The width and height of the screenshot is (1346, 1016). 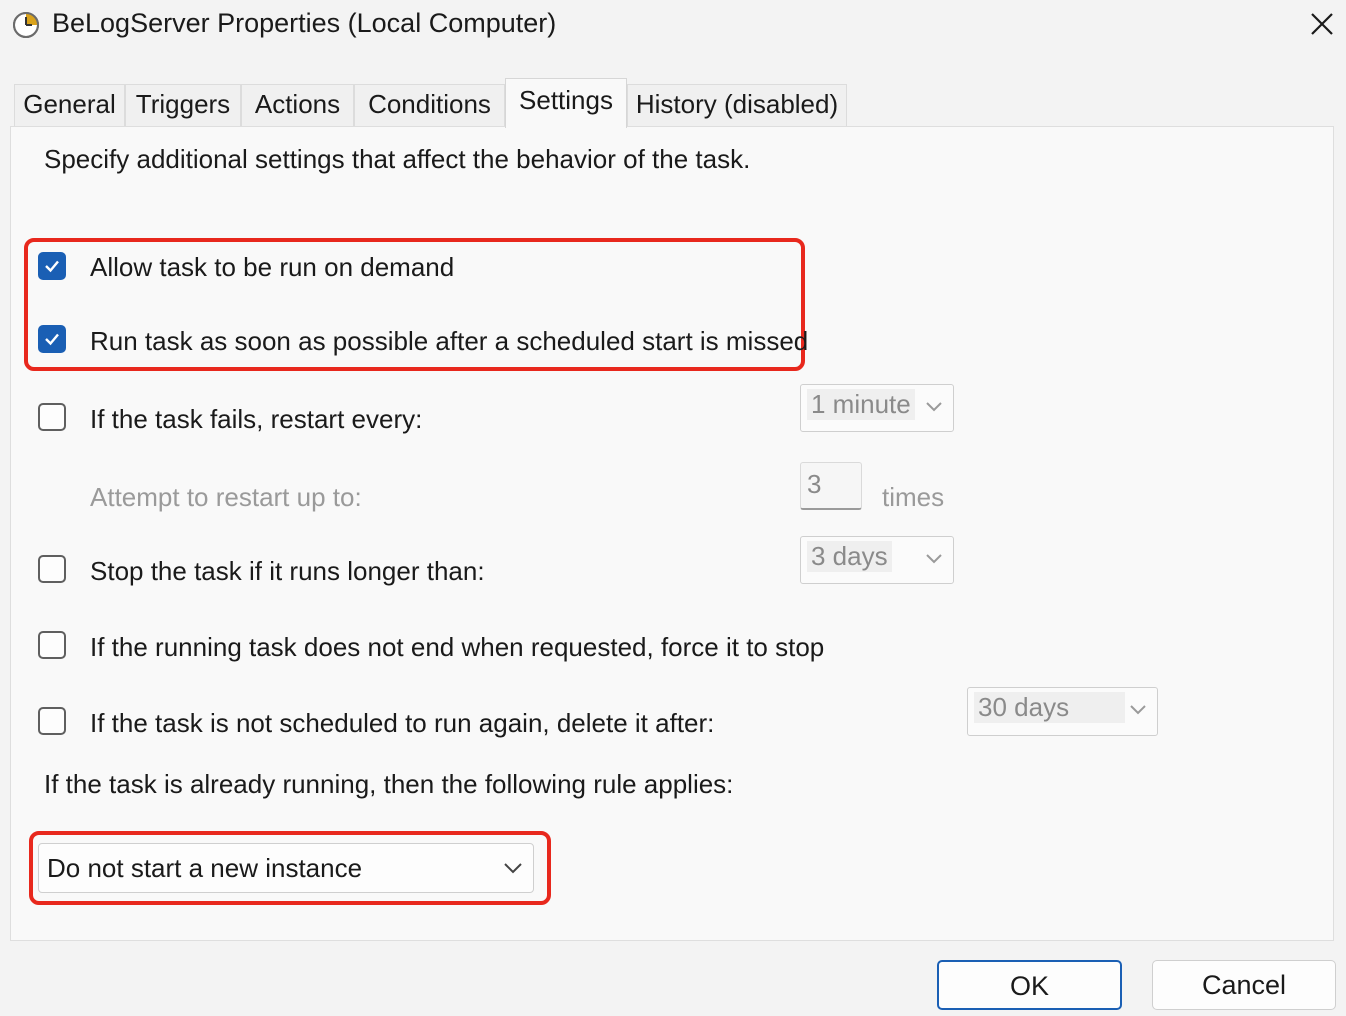 I want to click on restart-attempts-unit: times, so click(x=913, y=497).